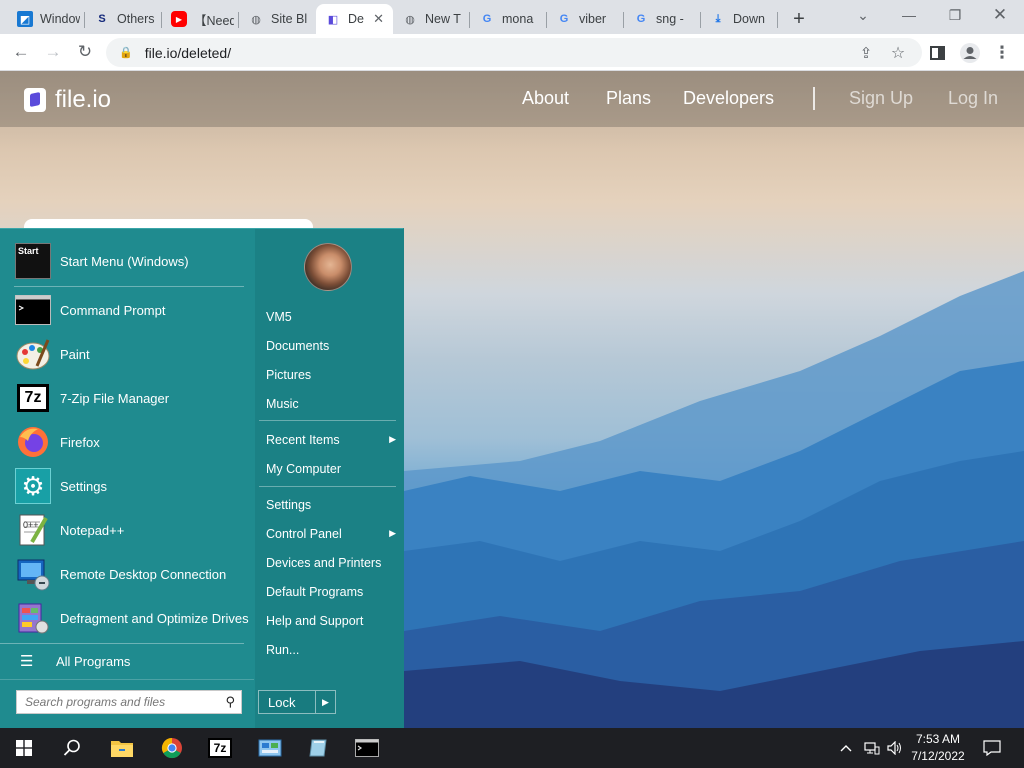 This screenshot has height=768, width=1024. Describe the element at coordinates (1002, 53) in the screenshot. I see `chrome-menu-icon: ⋮` at that location.